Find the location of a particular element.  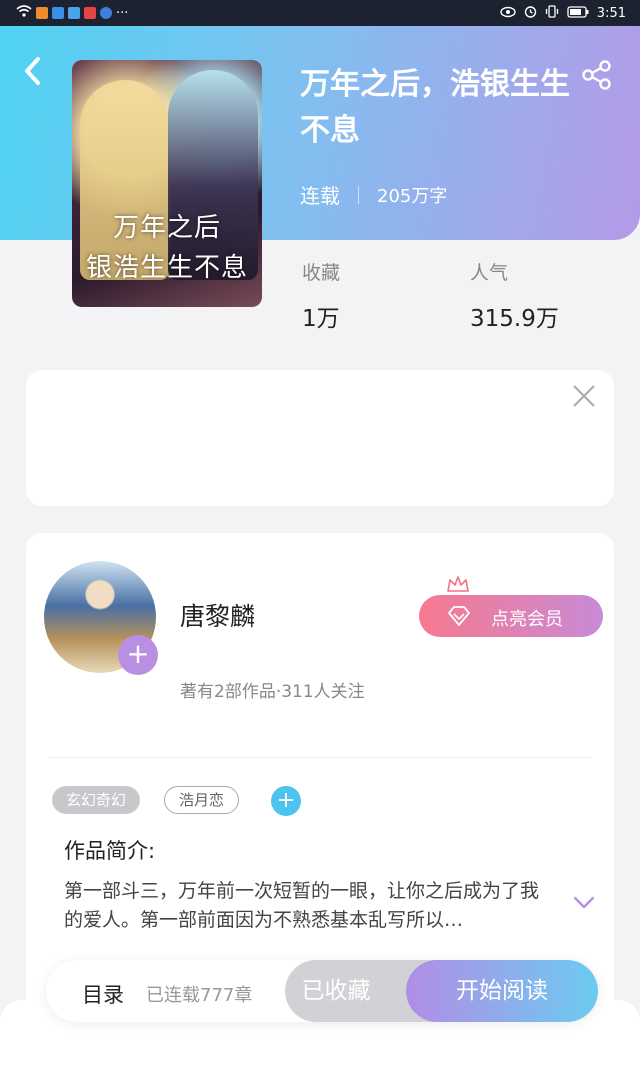

follow-author-button: + is located at coordinates (138, 655).